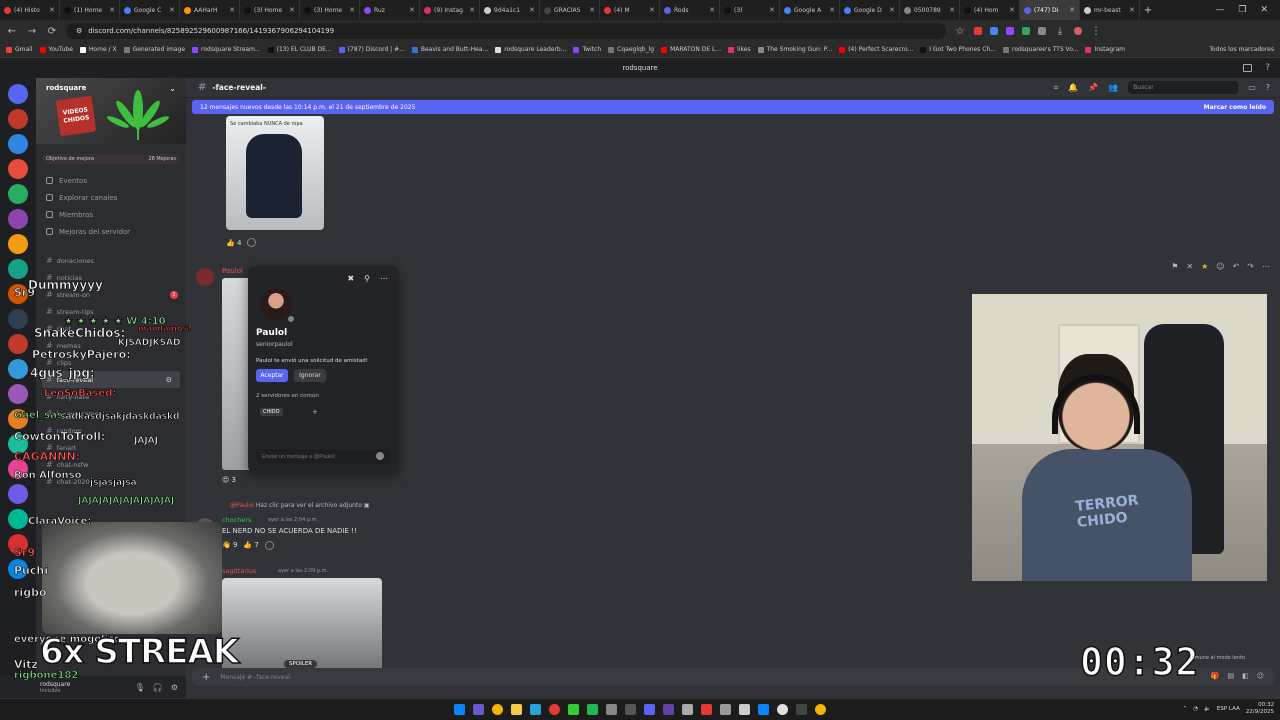  Describe the element at coordinates (52, 31) in the screenshot. I see `reload-icon: ⟳` at that location.